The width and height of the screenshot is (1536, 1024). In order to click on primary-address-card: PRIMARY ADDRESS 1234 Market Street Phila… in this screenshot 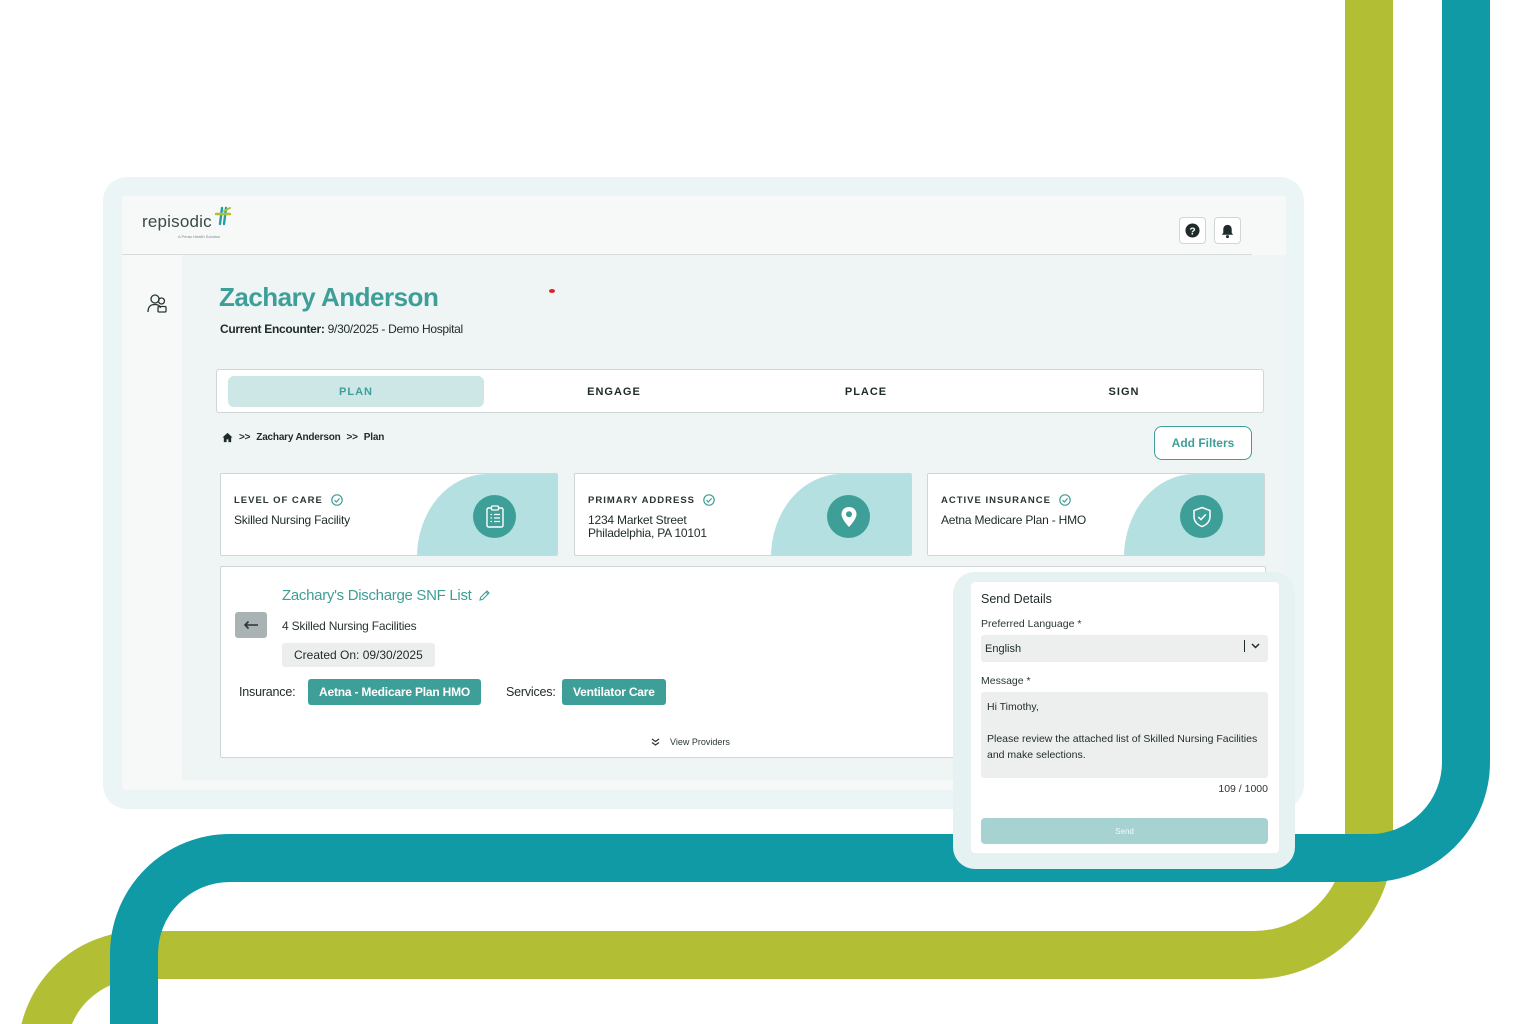, I will do `click(743, 514)`.